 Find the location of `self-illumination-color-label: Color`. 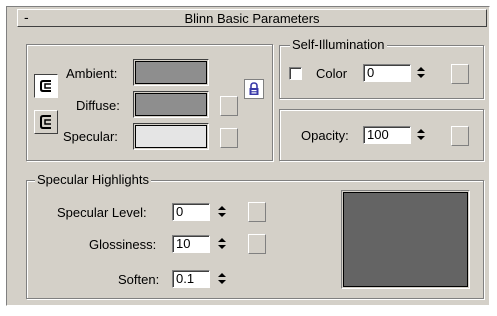

self-illumination-color-label: Color is located at coordinates (332, 73).